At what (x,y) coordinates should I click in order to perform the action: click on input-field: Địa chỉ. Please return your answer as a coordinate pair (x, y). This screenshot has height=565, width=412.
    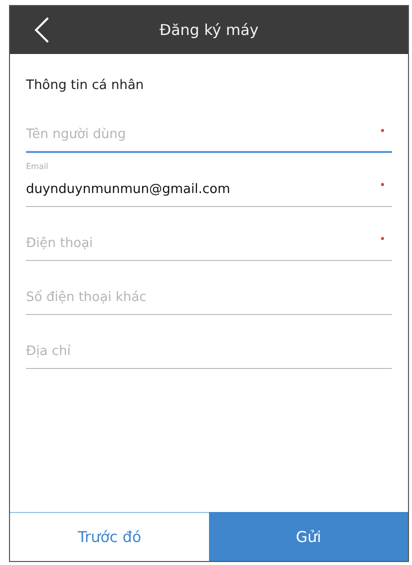
    Looking at the image, I should click on (209, 351).